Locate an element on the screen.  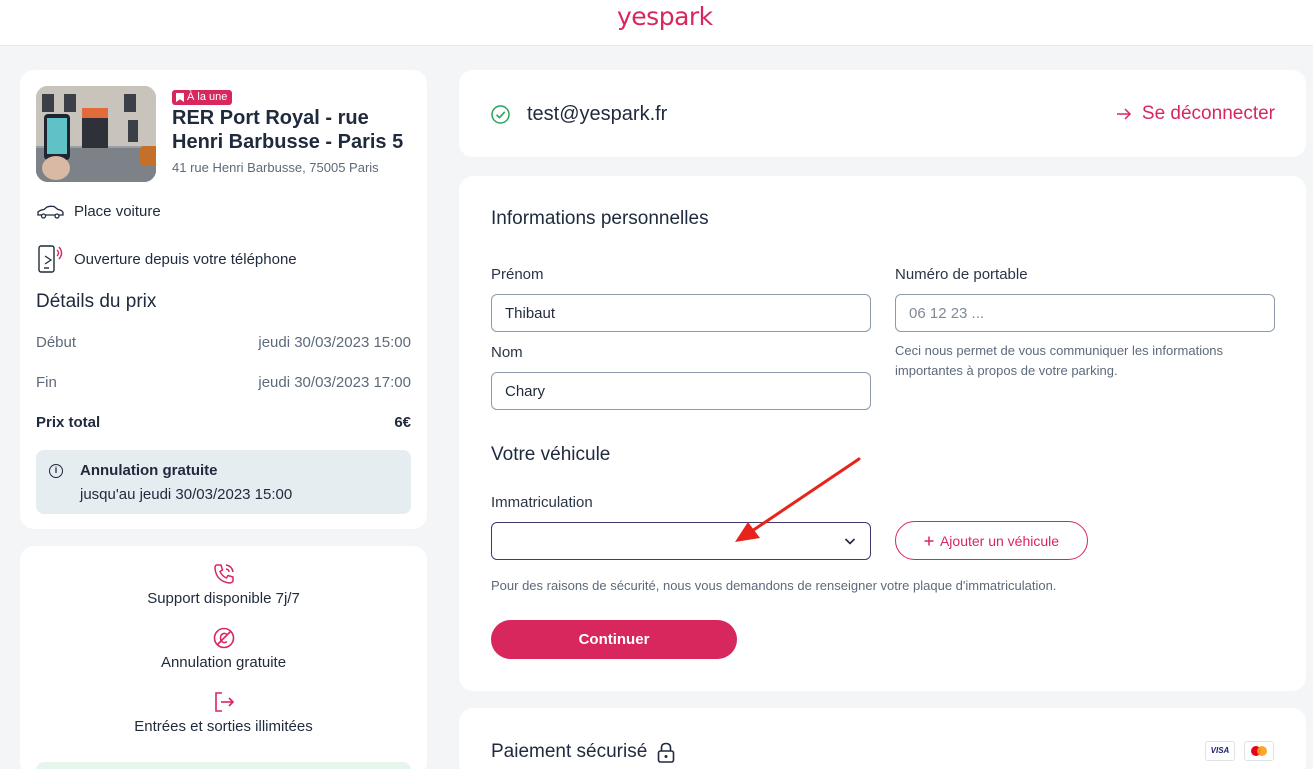
last-name-field is located at coordinates (681, 391).